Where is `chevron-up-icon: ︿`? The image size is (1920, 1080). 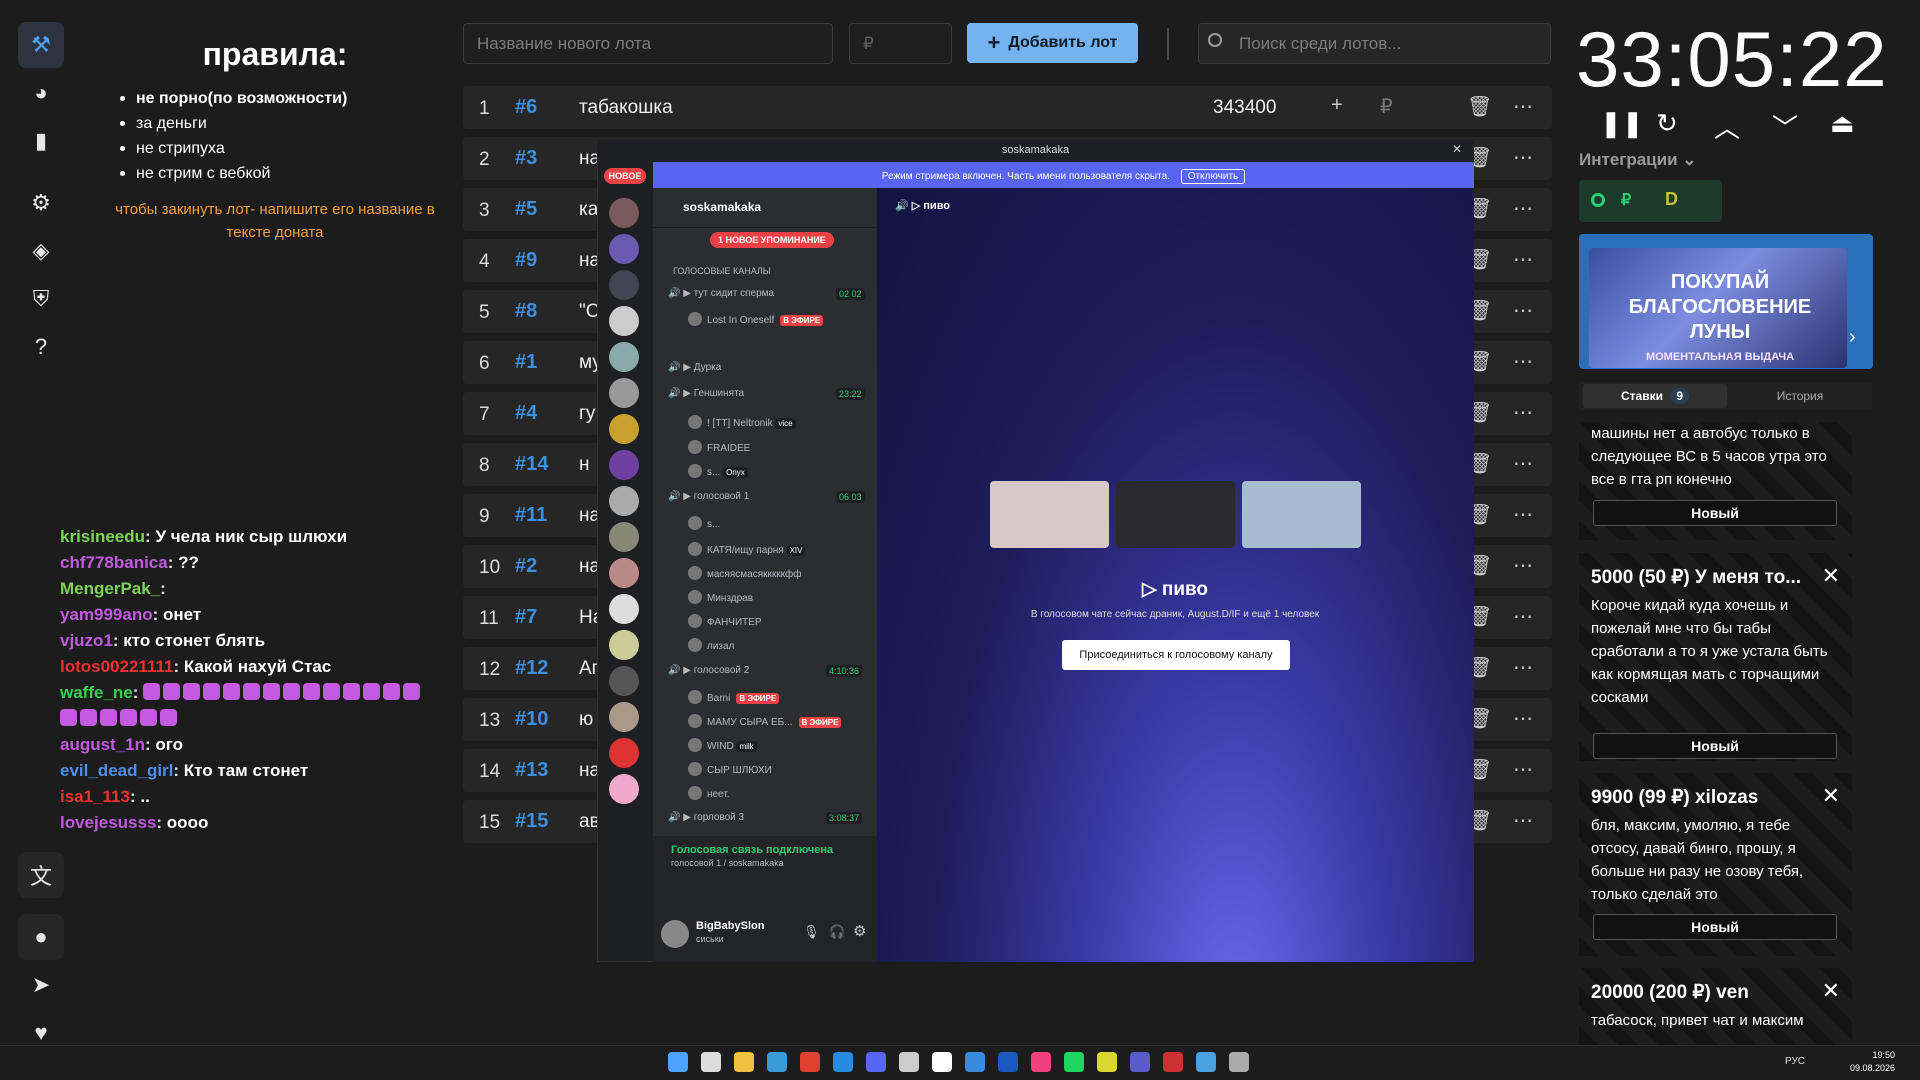
chevron-up-icon: ︿ is located at coordinates (1727, 126).